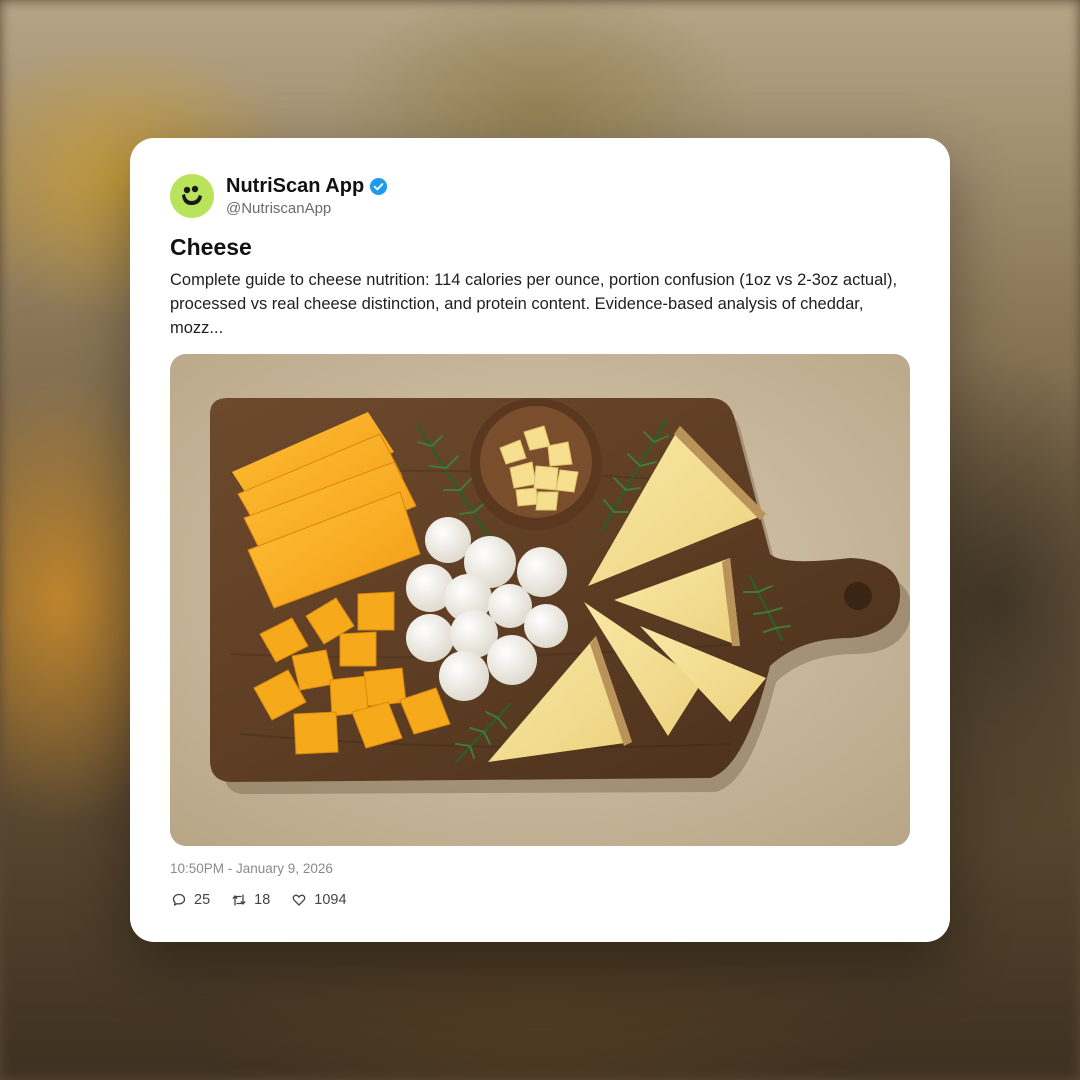 This screenshot has height=1080, width=1080. What do you see at coordinates (191, 900) in the screenshot?
I see `reply-button: 25` at bounding box center [191, 900].